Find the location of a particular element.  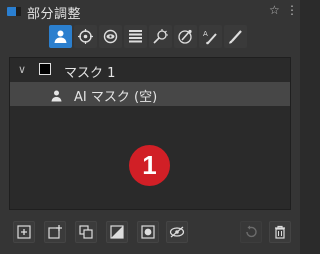

invert-icon is located at coordinates (117, 232).